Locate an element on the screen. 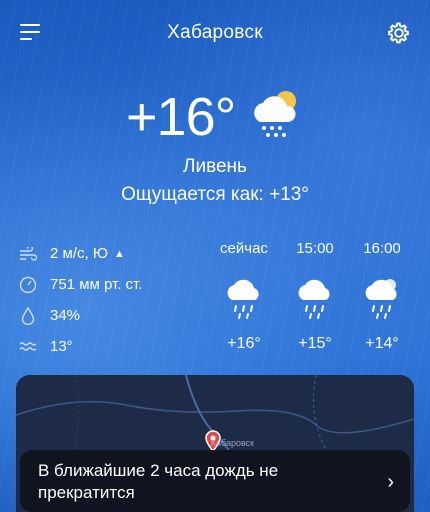  wind-stat: 2 м/с, Ю ▲ is located at coordinates (113, 253).